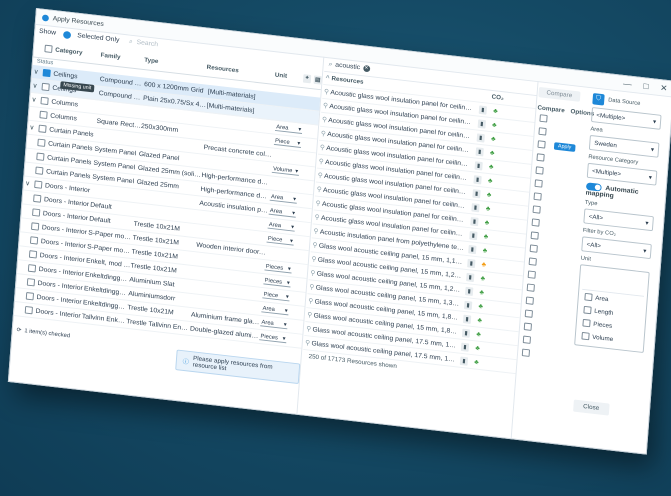 This screenshot has width=671, height=496. Describe the element at coordinates (627, 83) in the screenshot. I see `minimize-icon: —` at that location.